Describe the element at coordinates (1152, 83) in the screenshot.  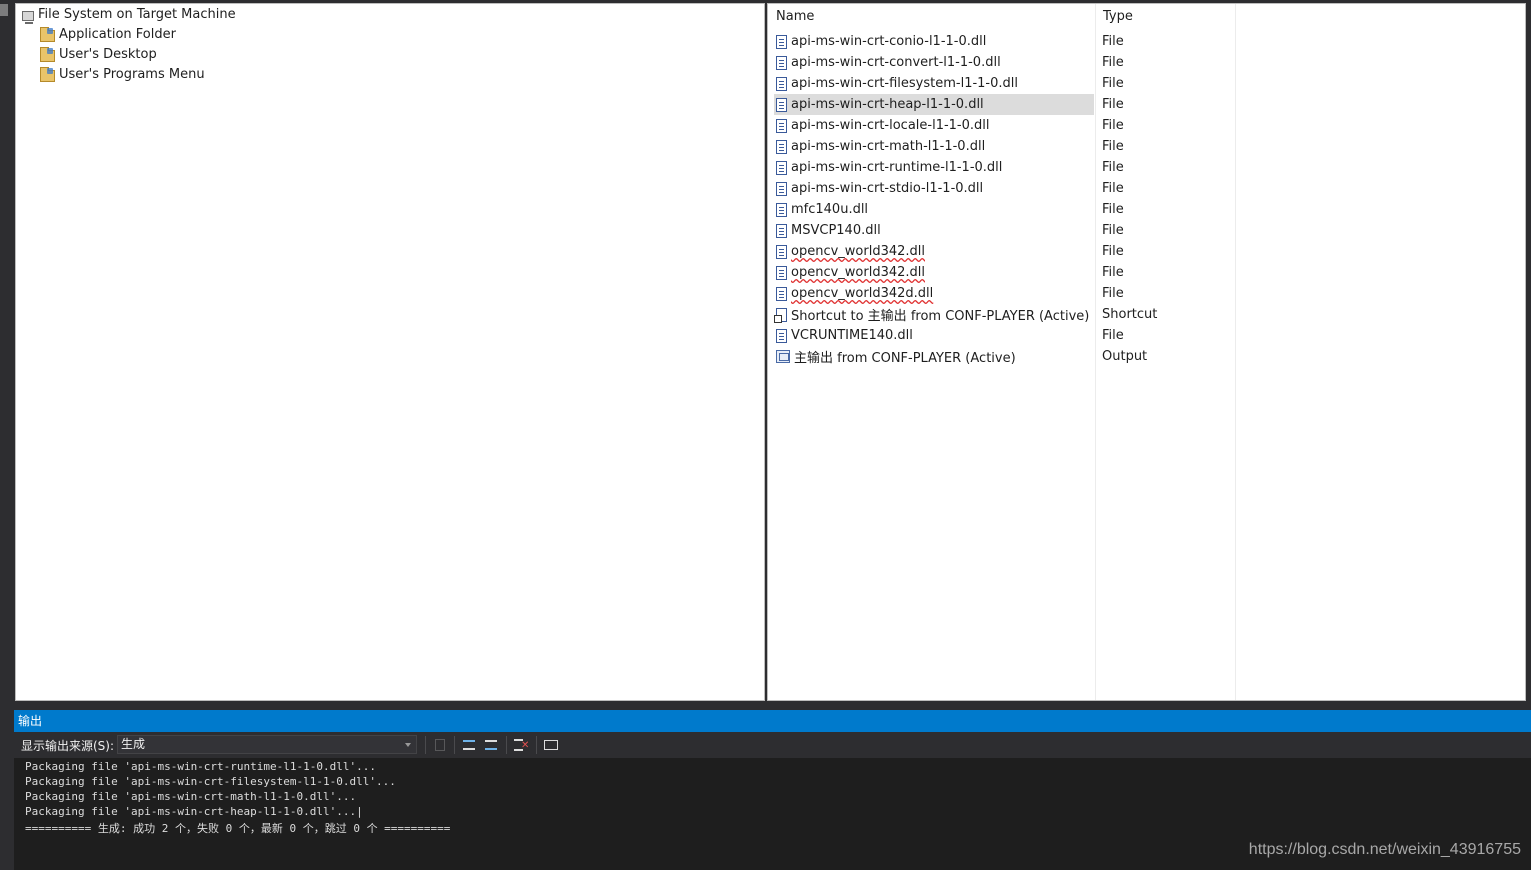
I see `list-row: api-ms-win-crt-filesystem-l1-1-0.dll File` at that location.